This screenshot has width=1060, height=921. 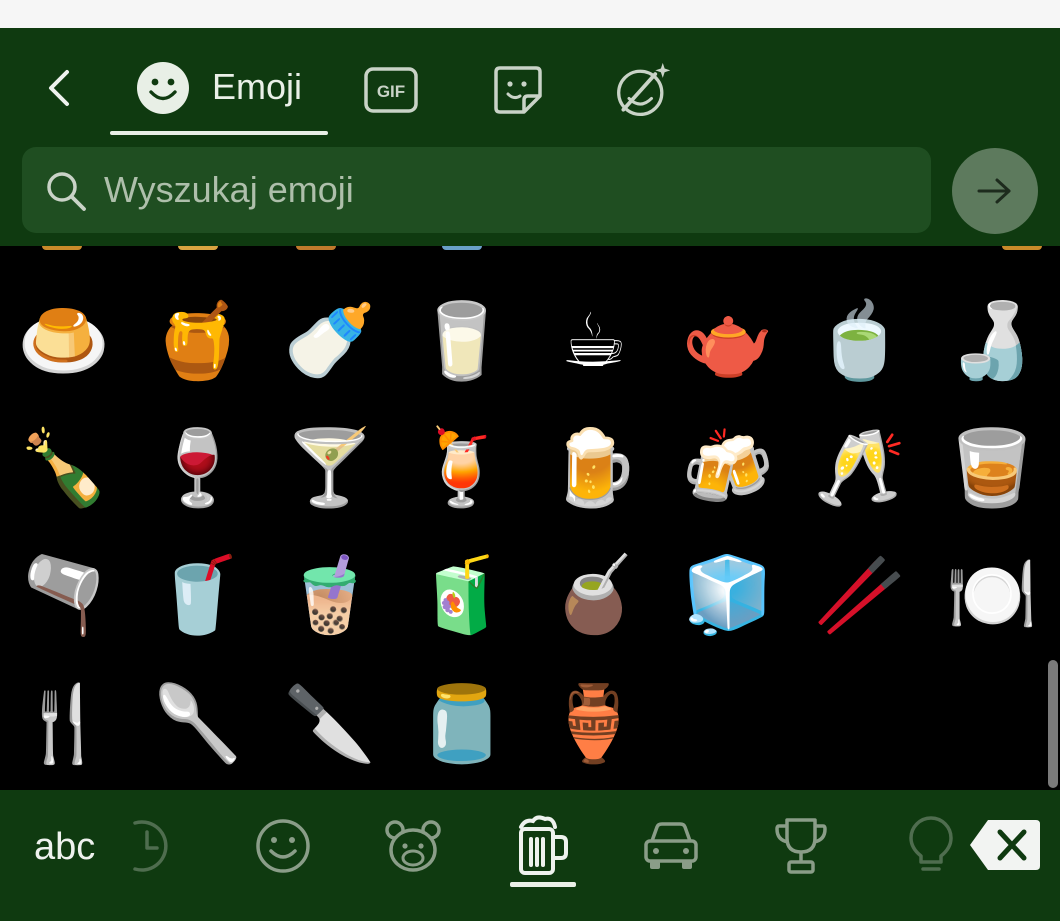 I want to click on emoji-cell: 🏺, so click(x=594, y=724).